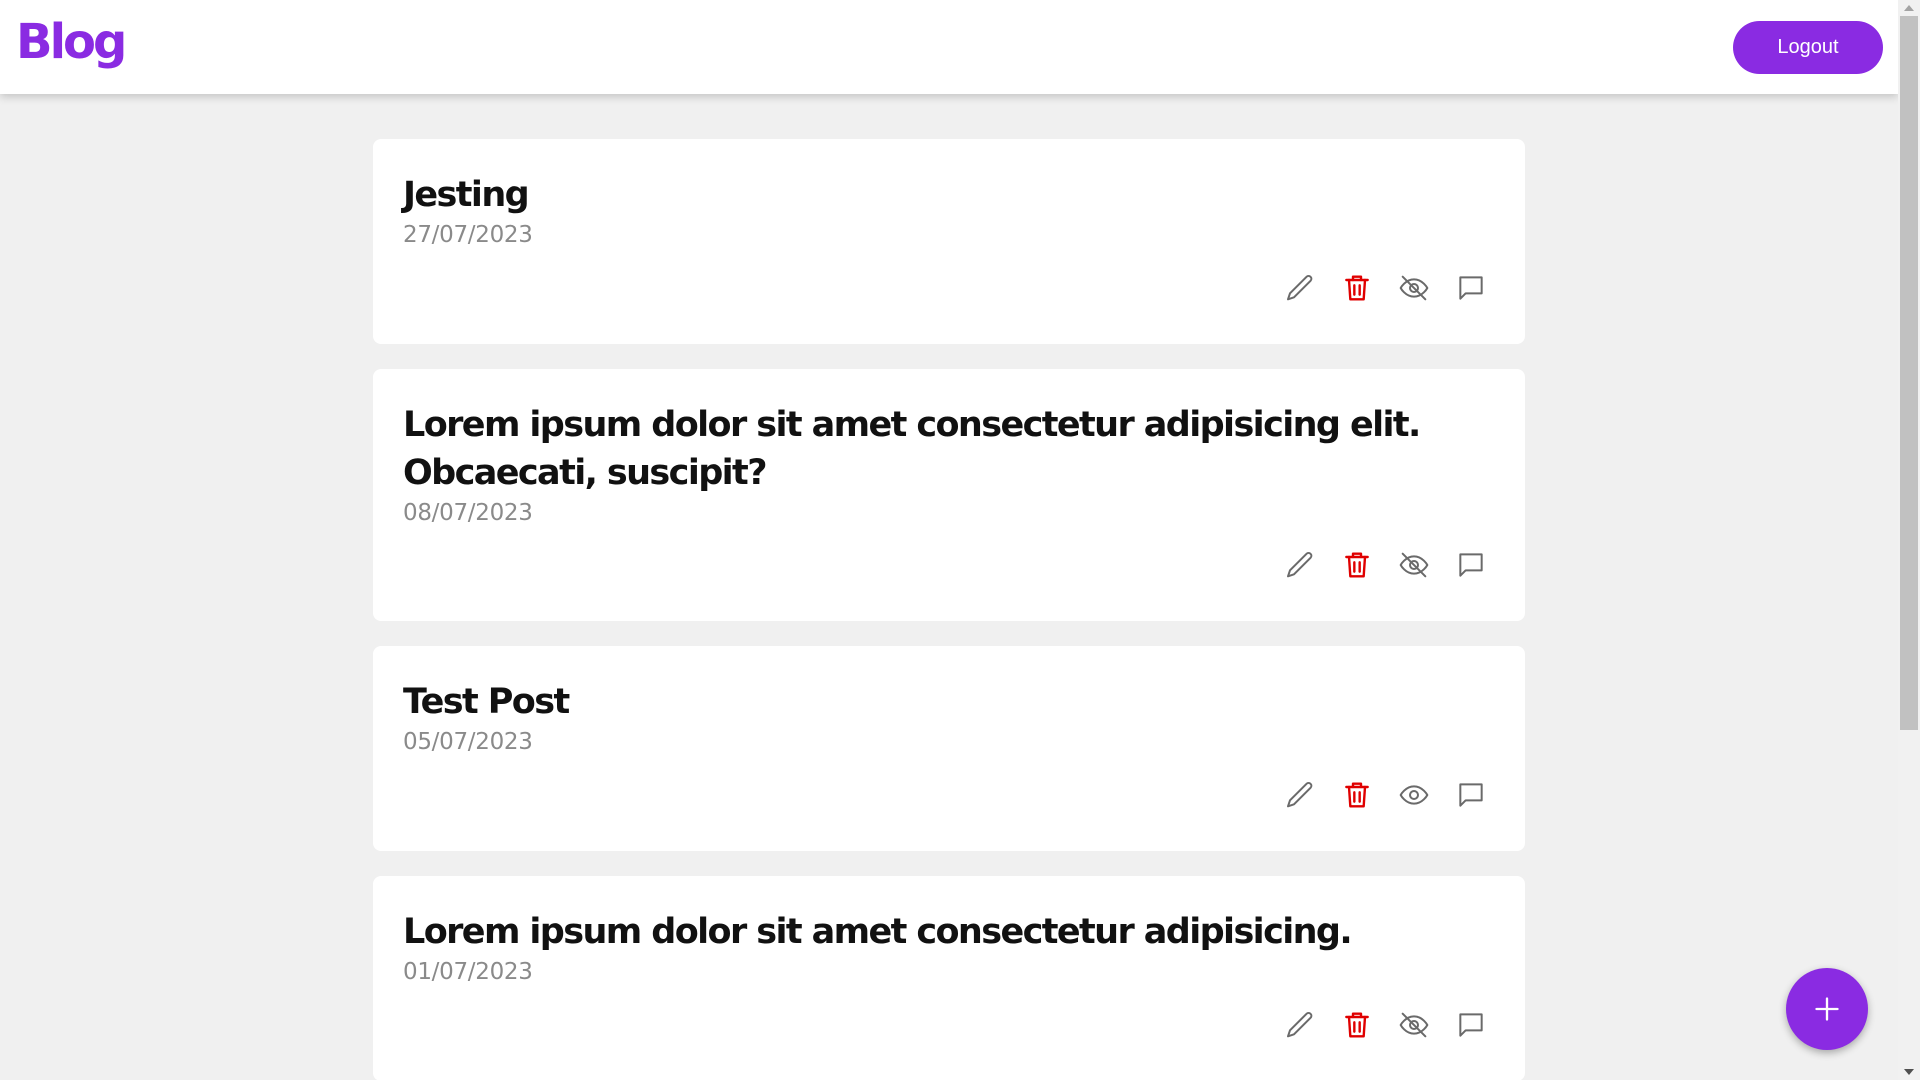 The width and height of the screenshot is (1920, 1080). Describe the element at coordinates (468, 972) in the screenshot. I see `post-date: 01/07/2023` at that location.